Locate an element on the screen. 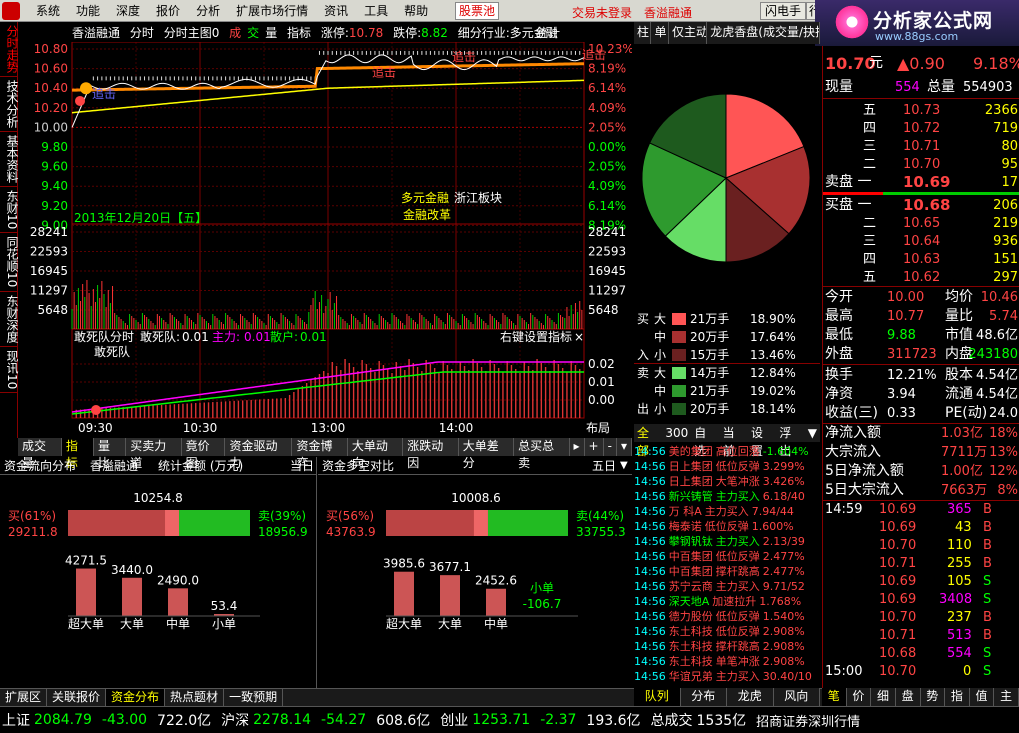 This screenshot has width=1019, height=733. pie-tab-1: 单 is located at coordinates (660, 33).